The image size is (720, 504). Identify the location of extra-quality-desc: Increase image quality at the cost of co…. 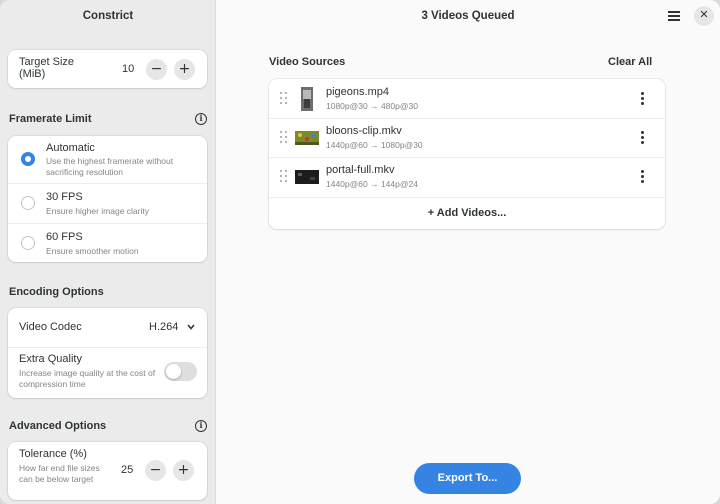
(87, 378).